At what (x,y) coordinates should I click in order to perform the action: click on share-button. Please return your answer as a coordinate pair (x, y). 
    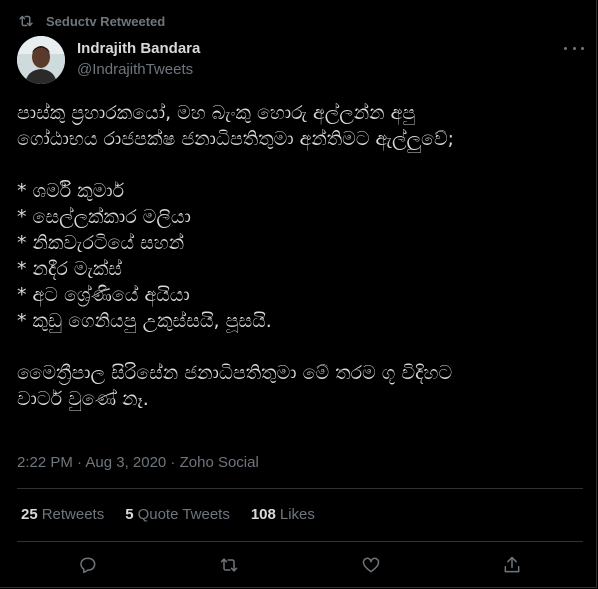
    Looking at the image, I should click on (512, 565).